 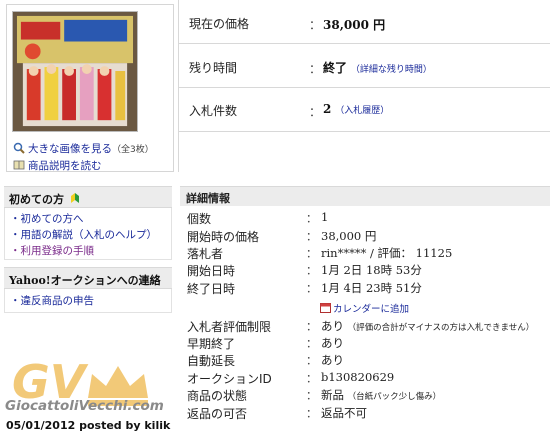 I want to click on detail-value: 返品不可, so click(x=344, y=413).